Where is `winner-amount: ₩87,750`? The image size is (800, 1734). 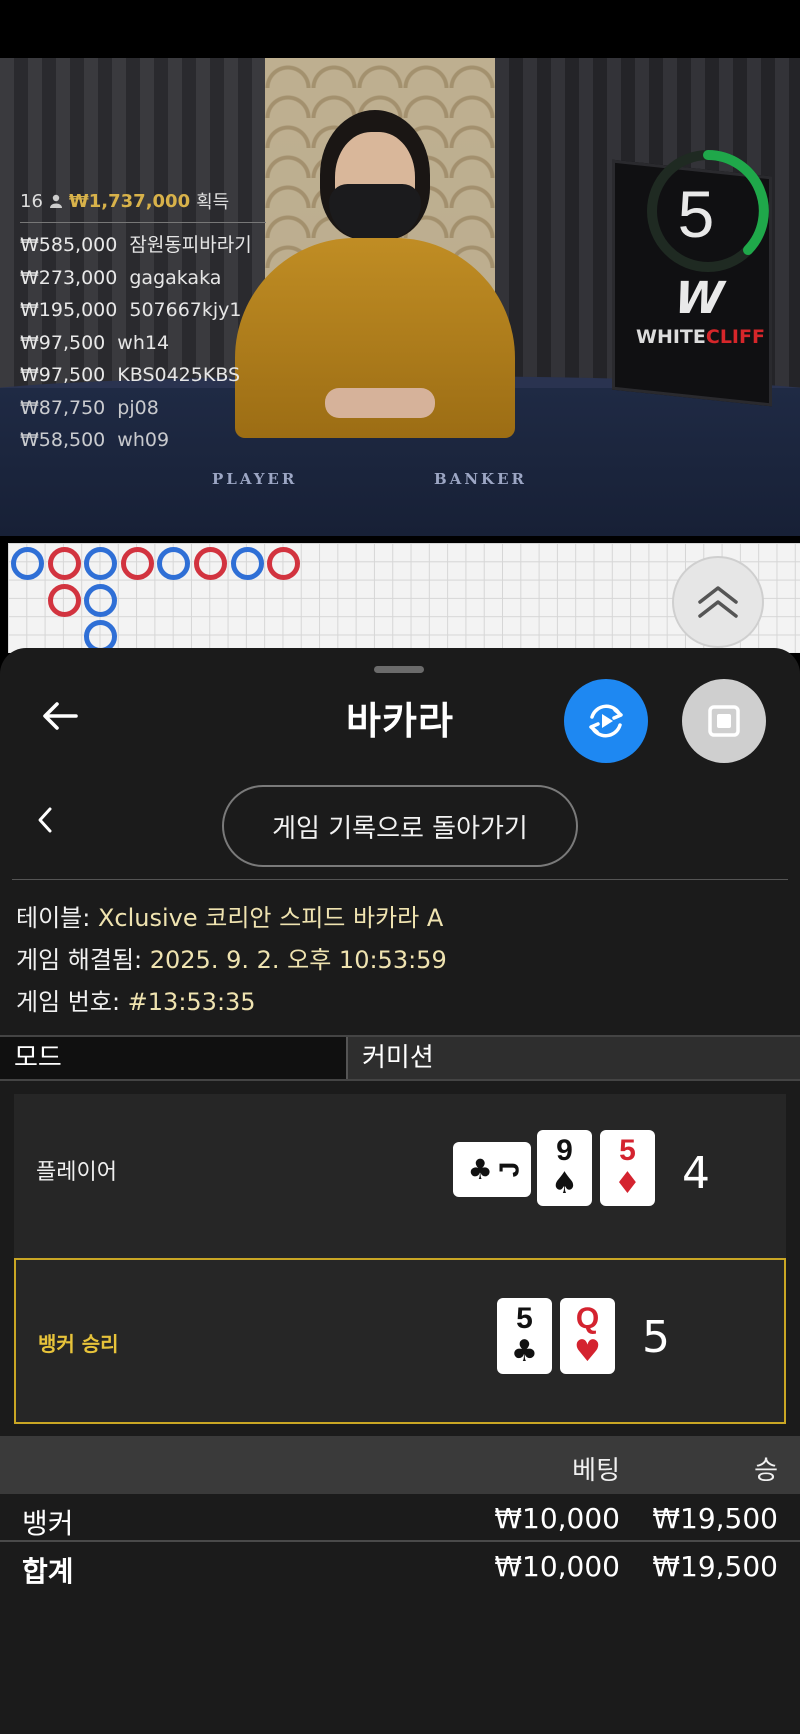
winner-amount: ₩87,750 is located at coordinates (63, 407).